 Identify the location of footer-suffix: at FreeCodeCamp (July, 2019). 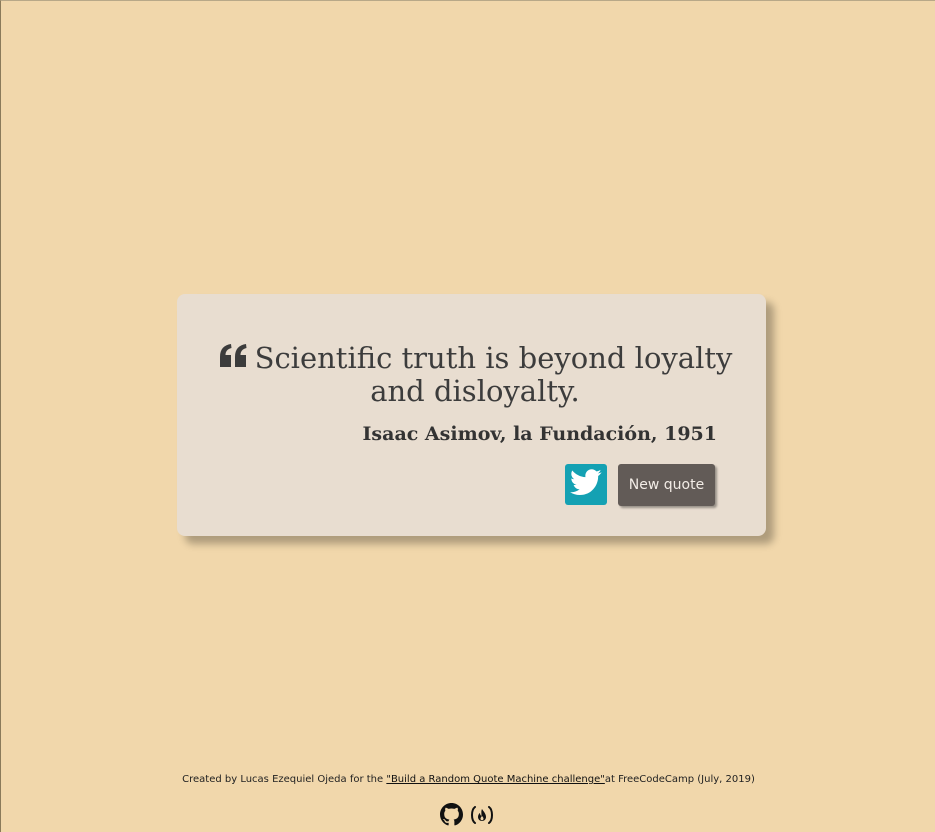
(679, 779).